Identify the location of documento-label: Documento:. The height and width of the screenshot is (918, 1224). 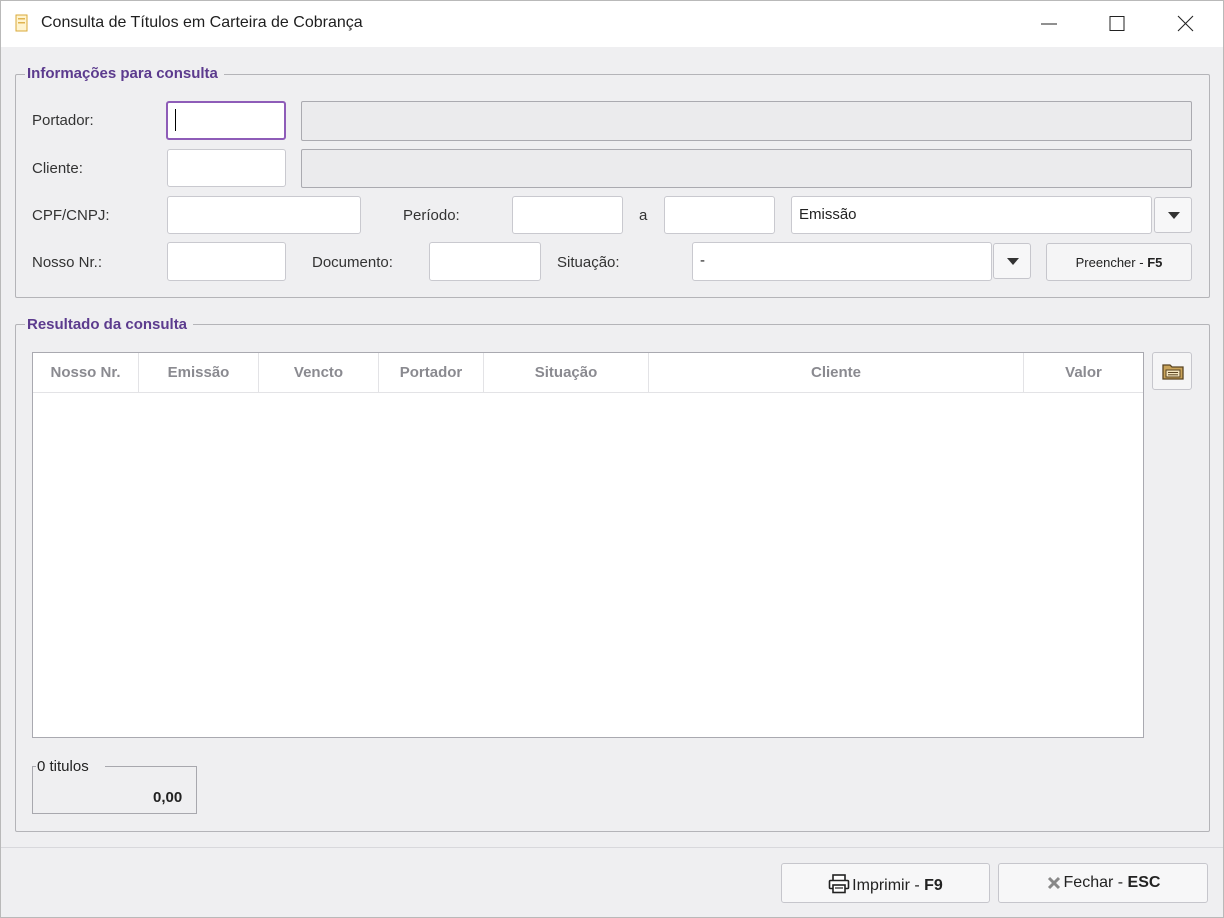
(352, 262).